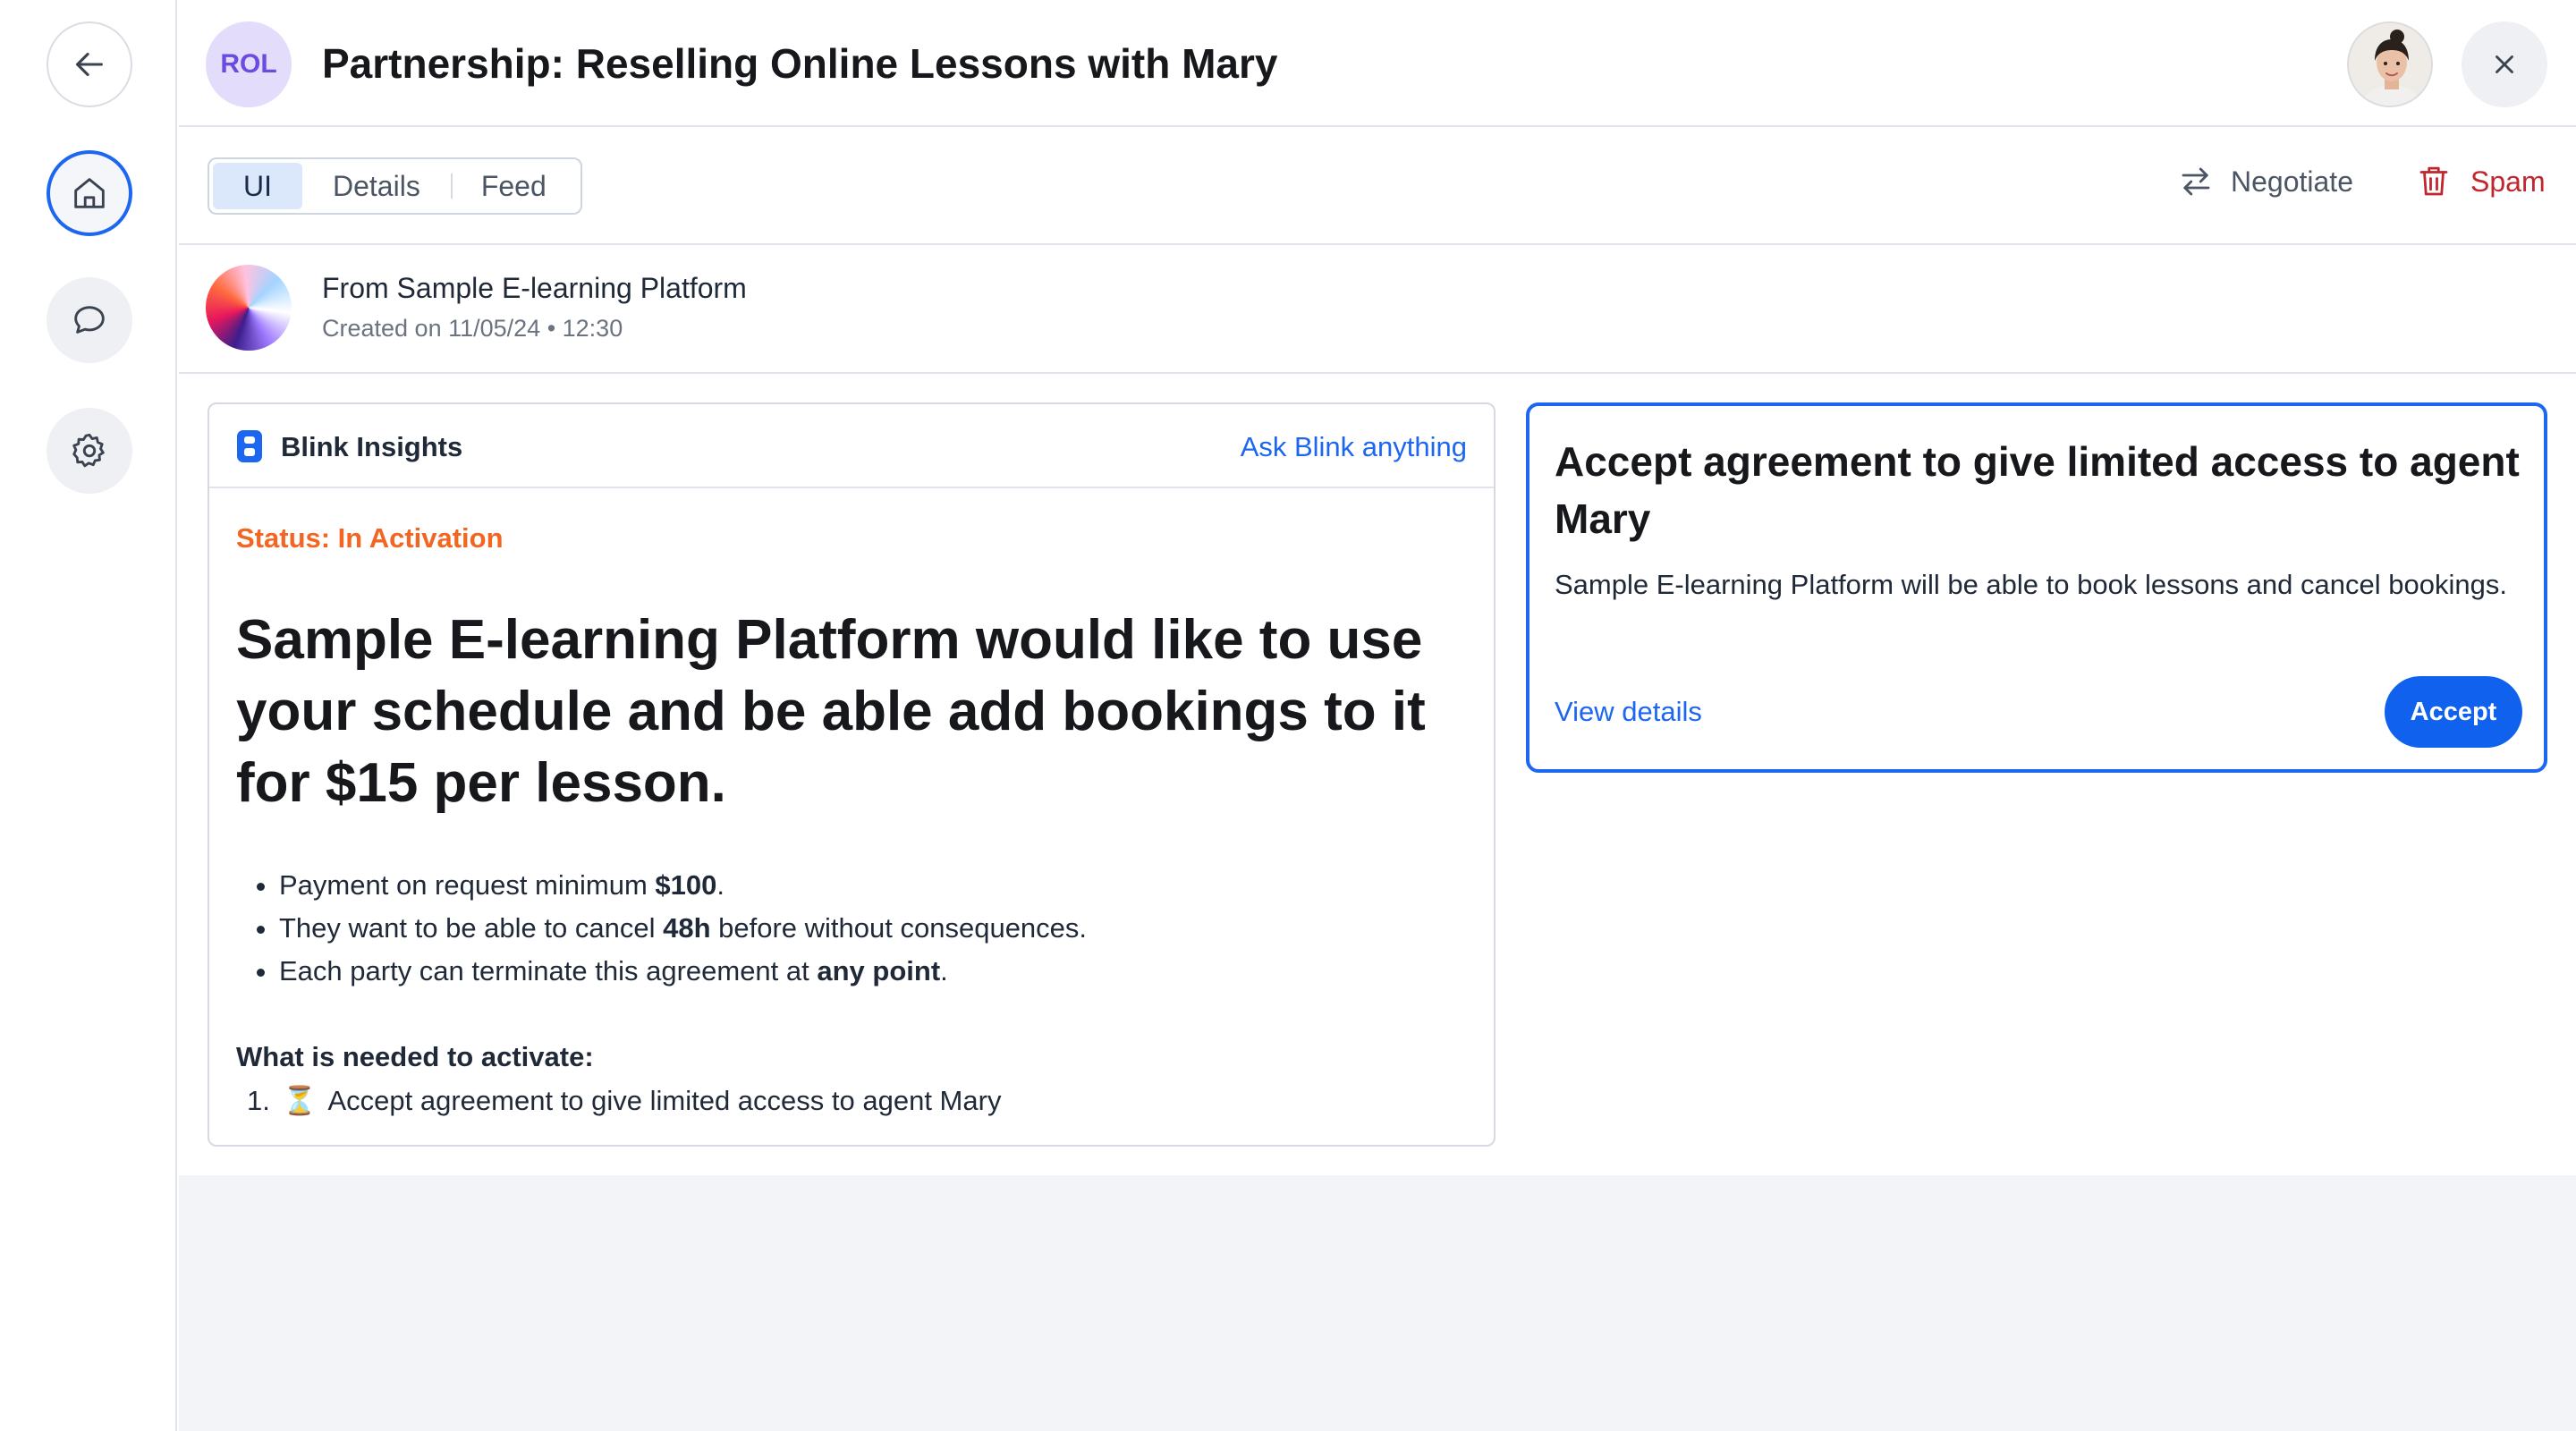 This screenshot has width=2576, height=1431. Describe the element at coordinates (472, 329) in the screenshot. I see `created-timestamp: Created on 11/05/24 • 12:30` at that location.